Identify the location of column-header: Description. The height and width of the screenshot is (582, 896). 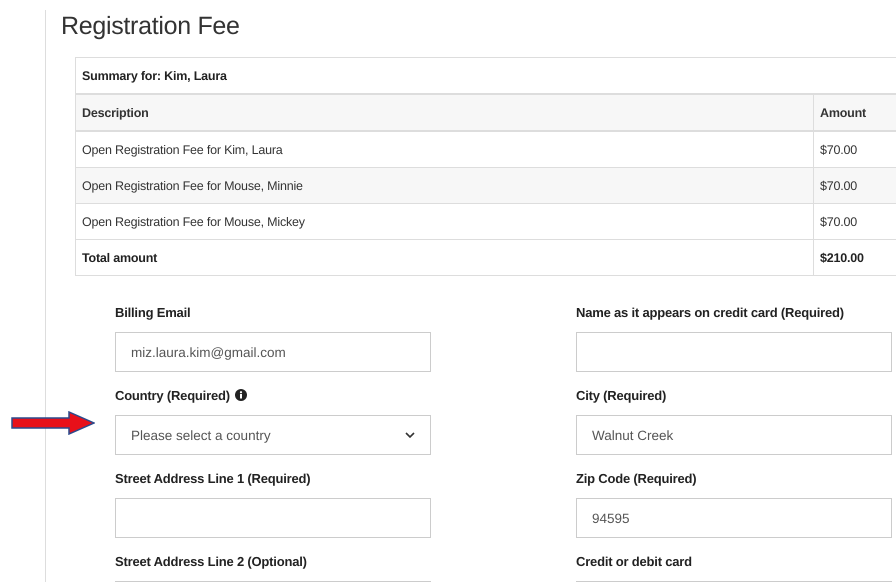
(445, 112).